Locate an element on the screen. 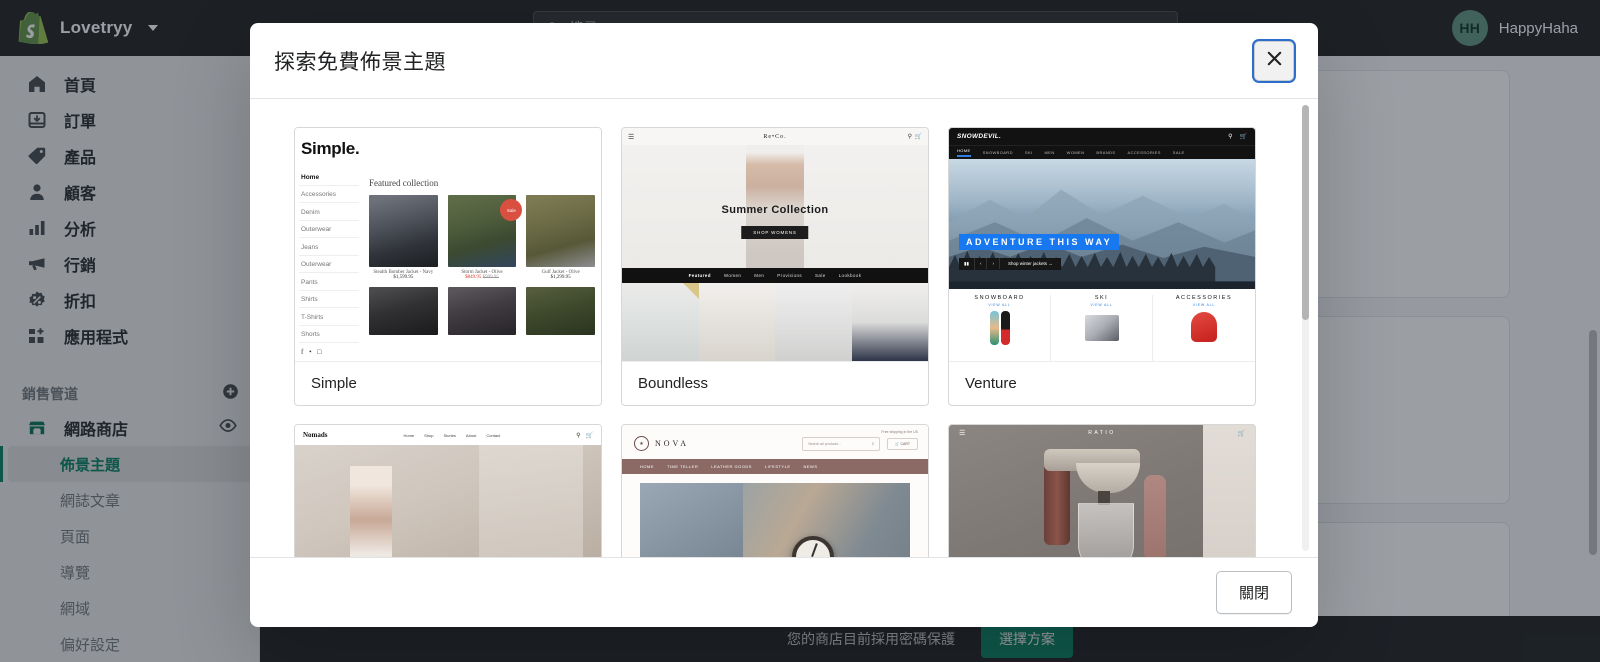 The height and width of the screenshot is (662, 1600). preview-category: SKI VIEW ALL is located at coordinates (1102, 328).